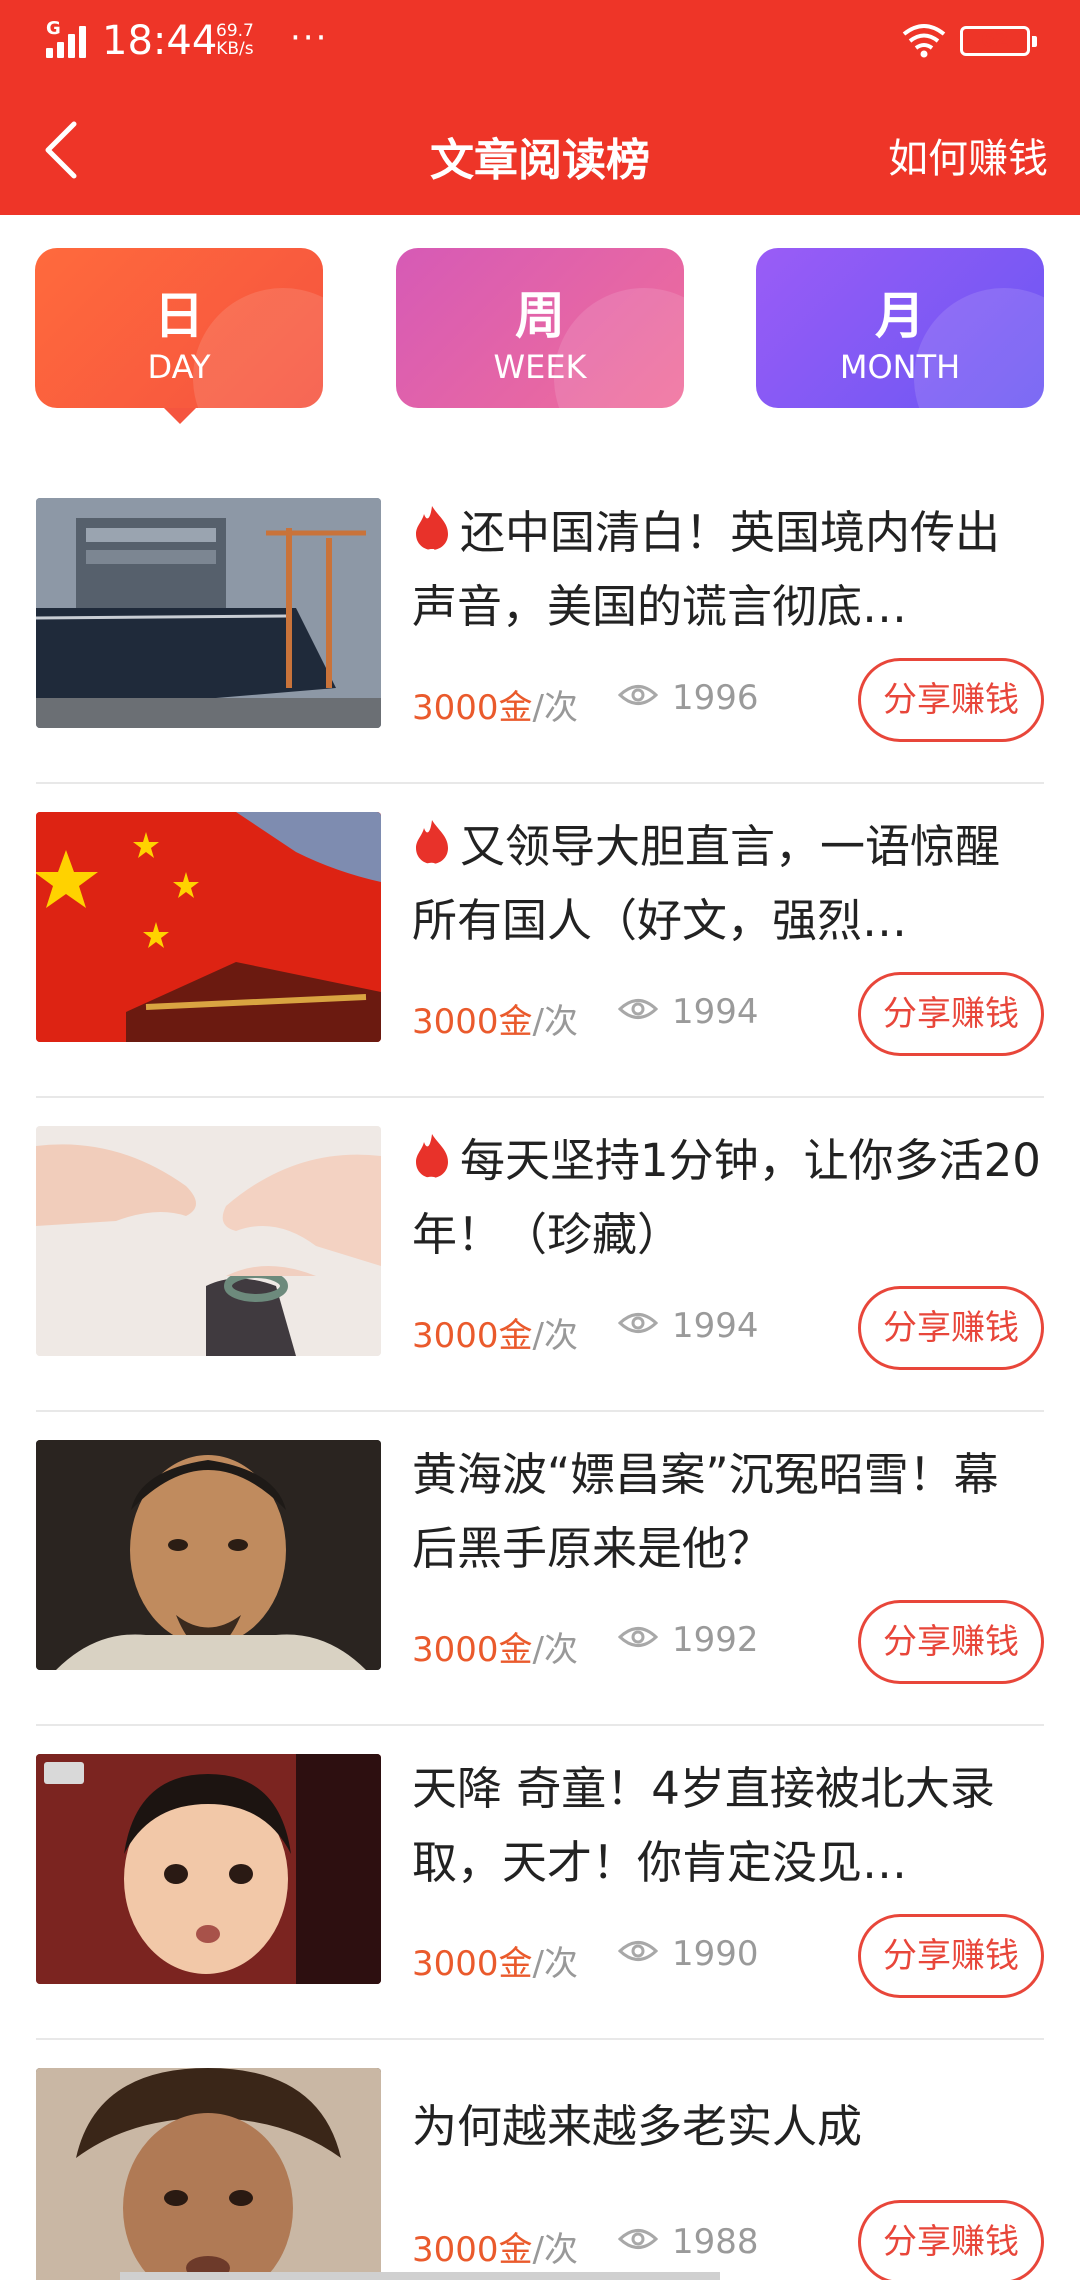 The image size is (1080, 2280). Describe the element at coordinates (715, 2242) in the screenshot. I see `view-count: 1988` at that location.